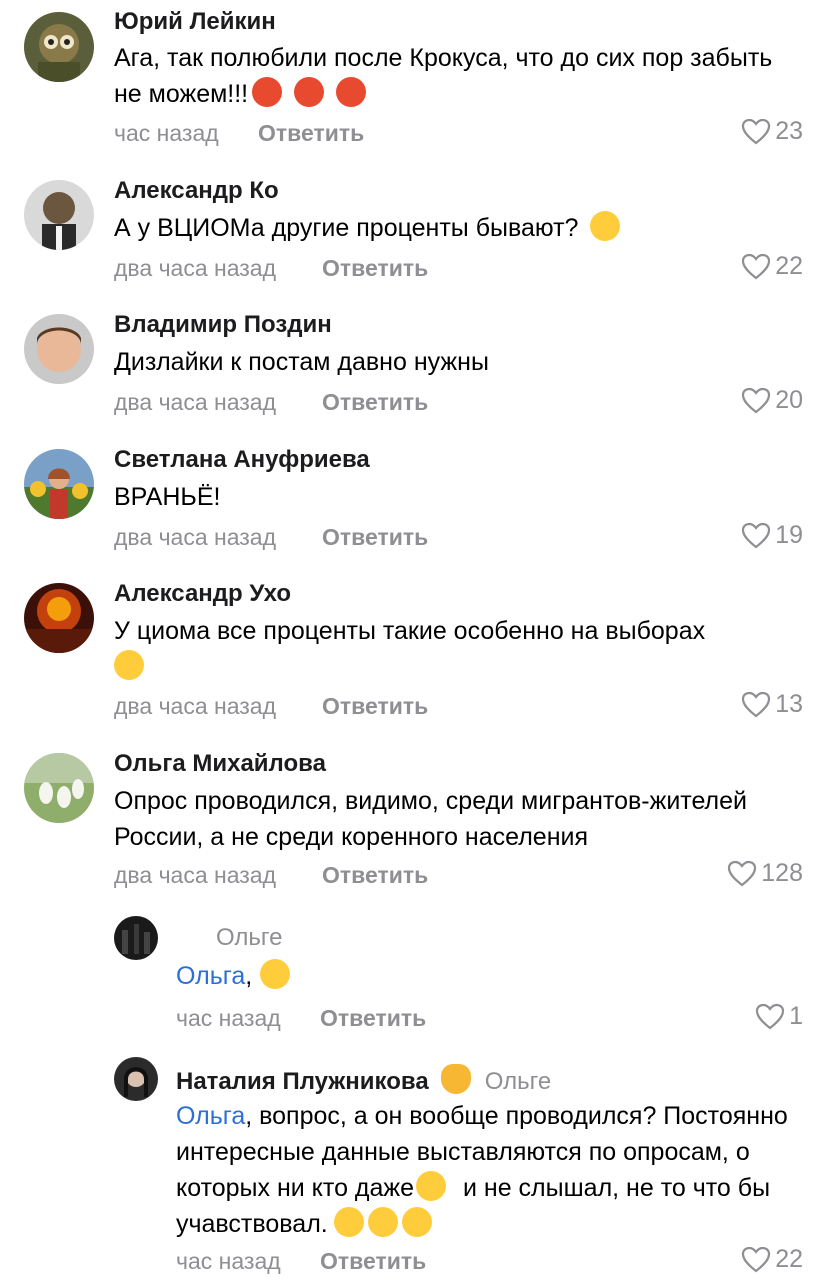  What do you see at coordinates (789, 535) in the screenshot?
I see `like-count: 19` at bounding box center [789, 535].